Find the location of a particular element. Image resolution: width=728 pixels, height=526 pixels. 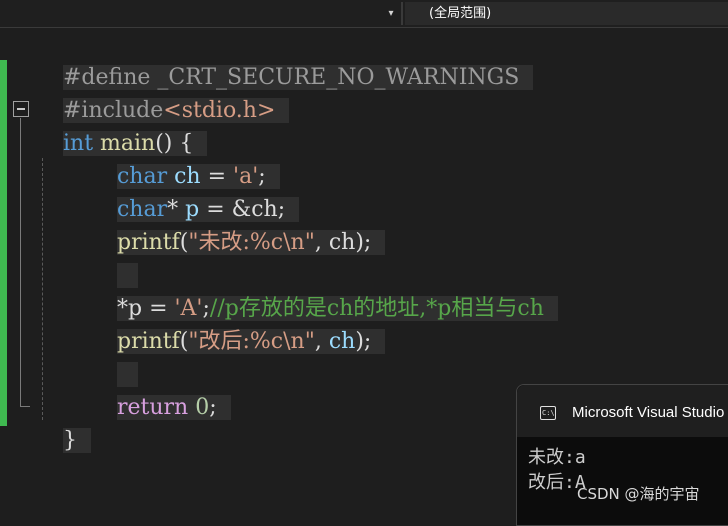

fold-guide-end is located at coordinates (25, 406).